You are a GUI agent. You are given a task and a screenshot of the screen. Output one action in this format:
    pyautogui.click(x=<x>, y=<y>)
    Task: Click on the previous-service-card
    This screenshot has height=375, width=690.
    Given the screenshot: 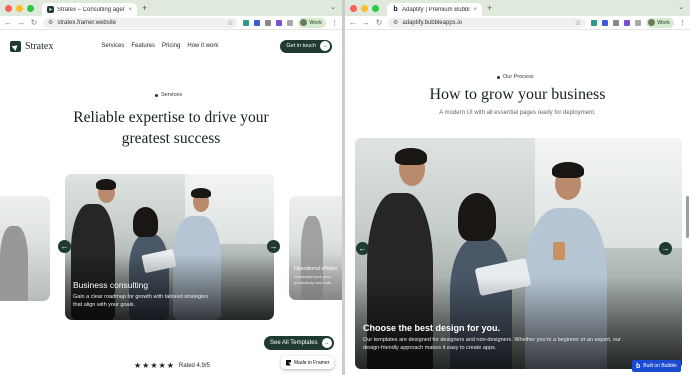 What is the action you would take?
    pyautogui.click(x=25, y=248)
    